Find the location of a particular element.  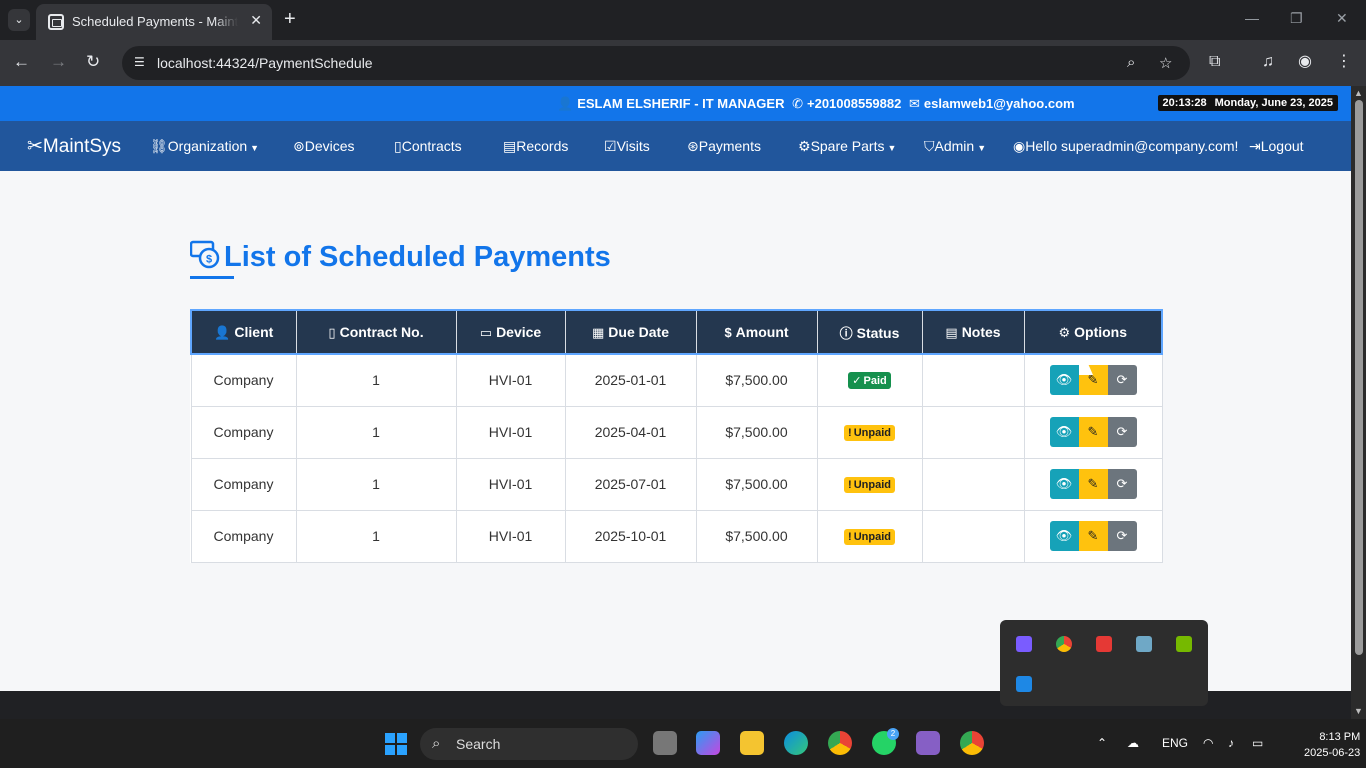

copilot-icon is located at coordinates (708, 743).